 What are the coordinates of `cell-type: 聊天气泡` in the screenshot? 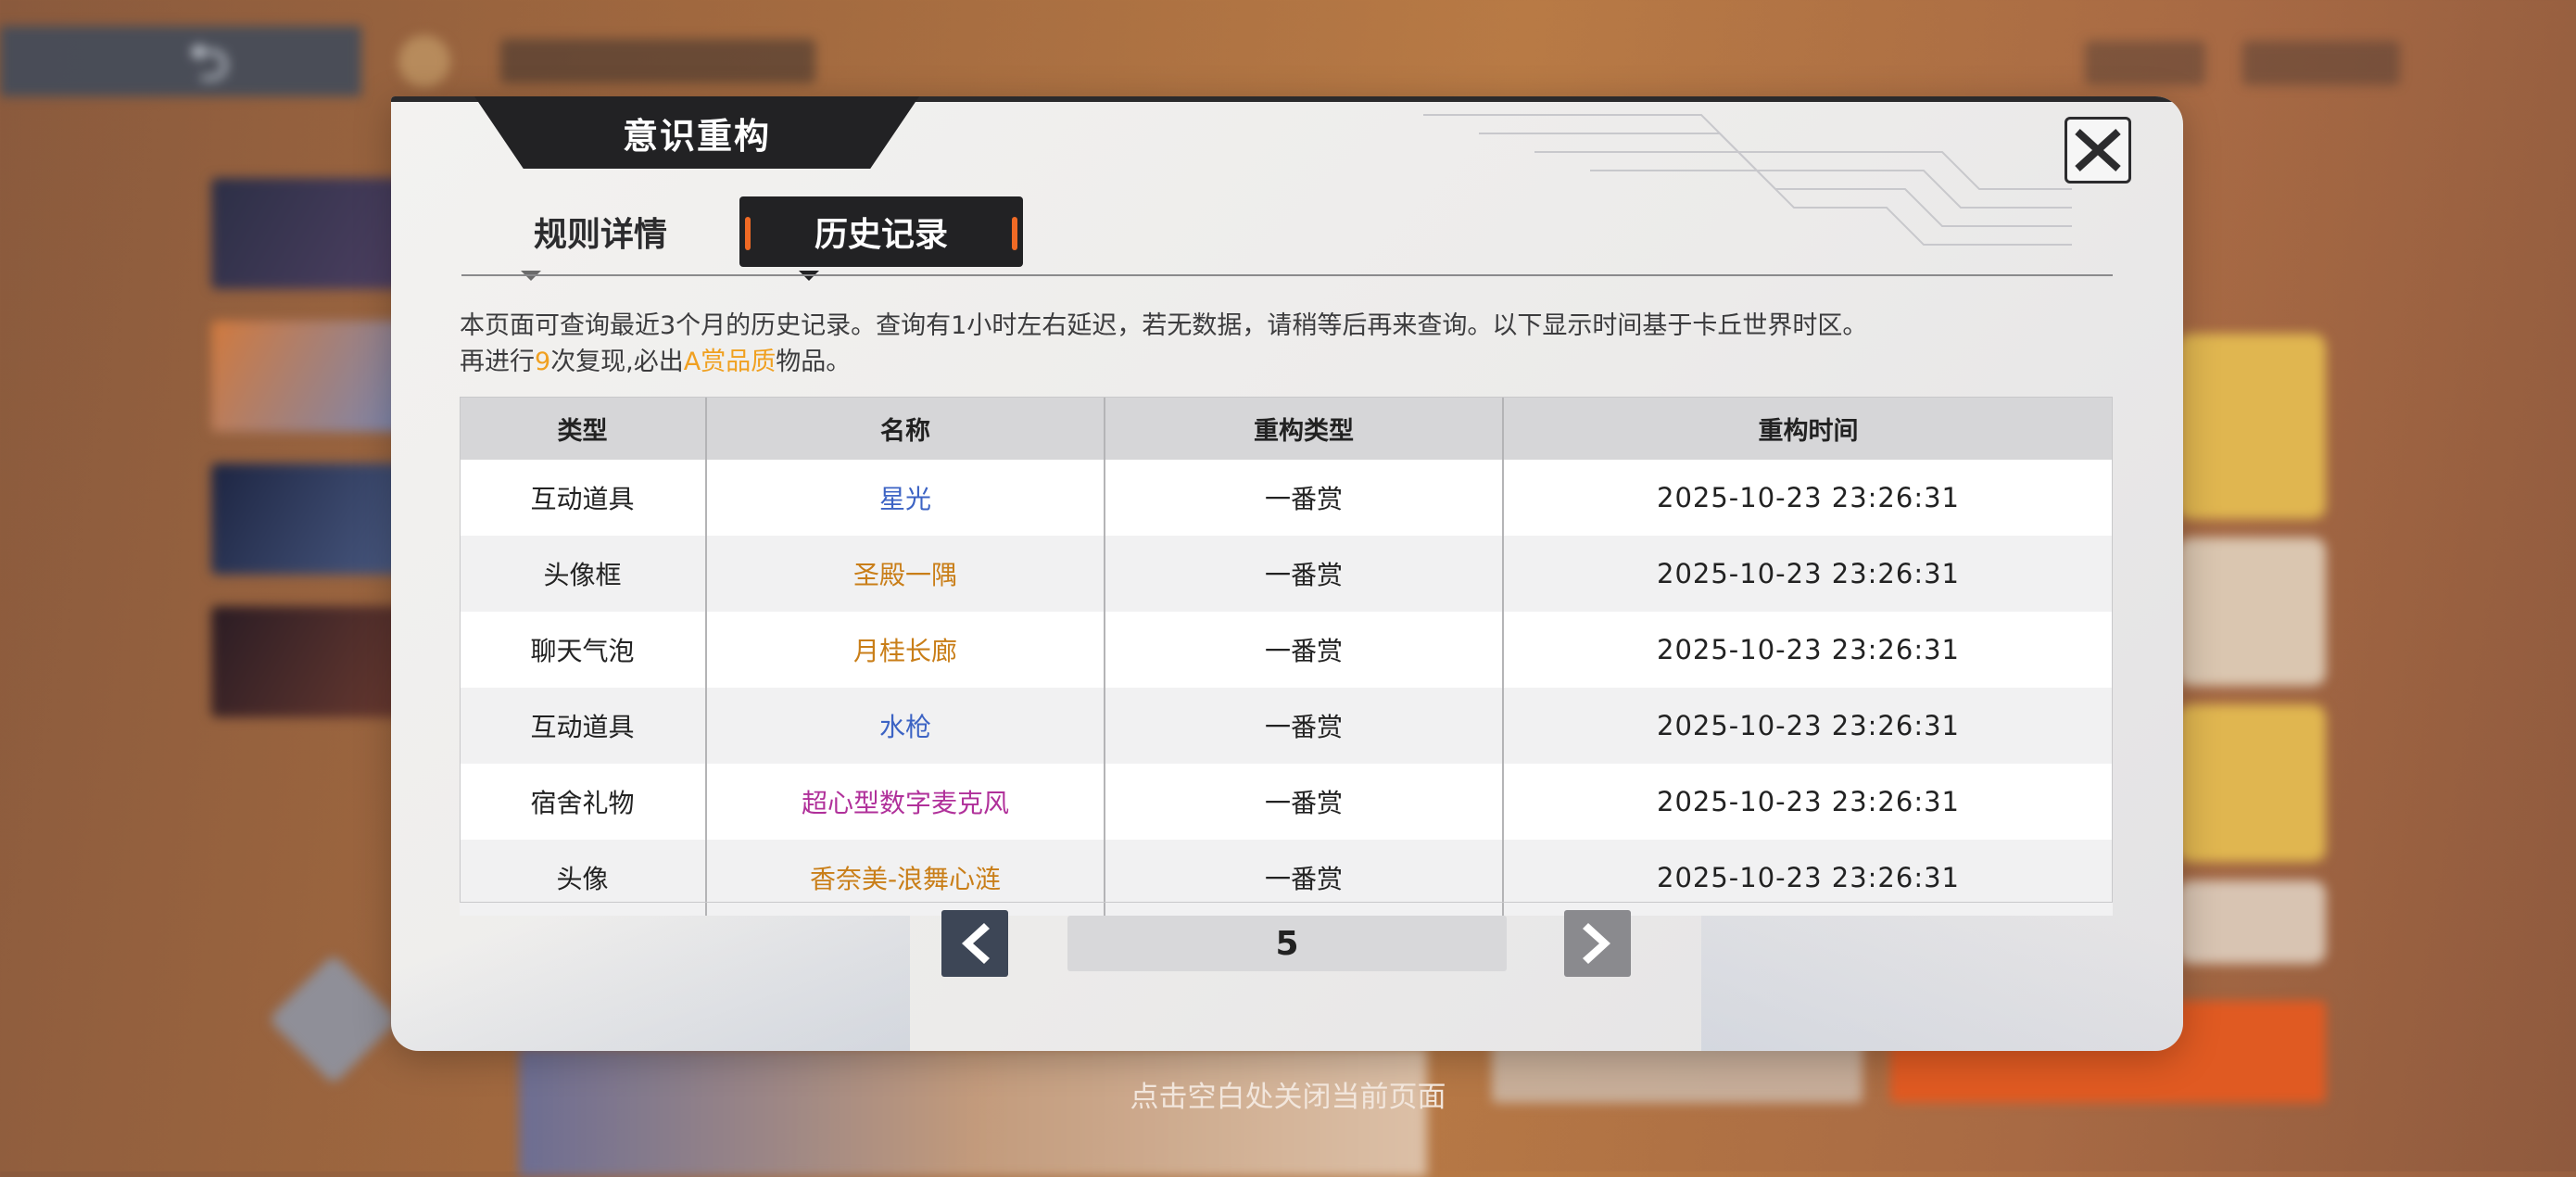 It's located at (583, 650).